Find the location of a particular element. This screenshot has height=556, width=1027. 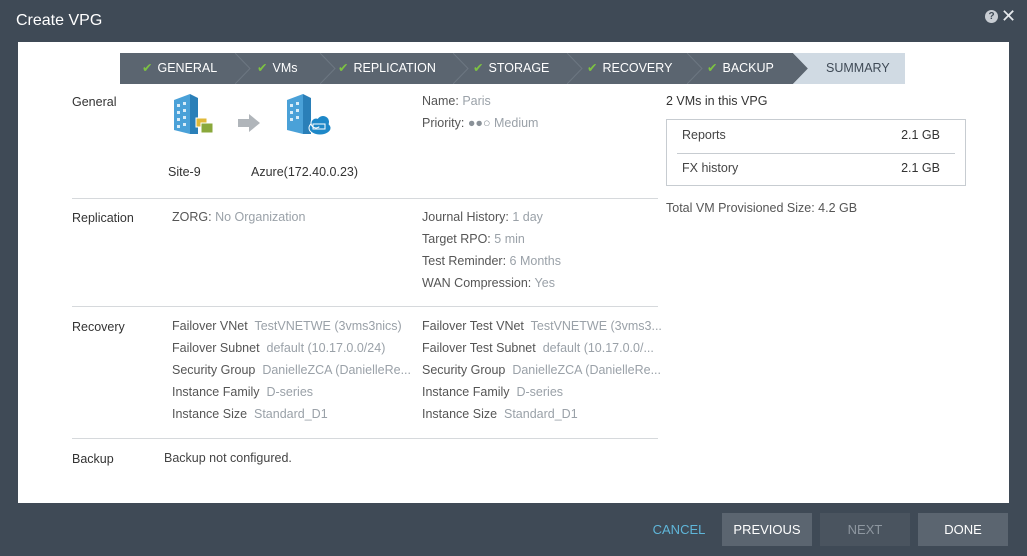

priority-value: Medium is located at coordinates (516, 123).